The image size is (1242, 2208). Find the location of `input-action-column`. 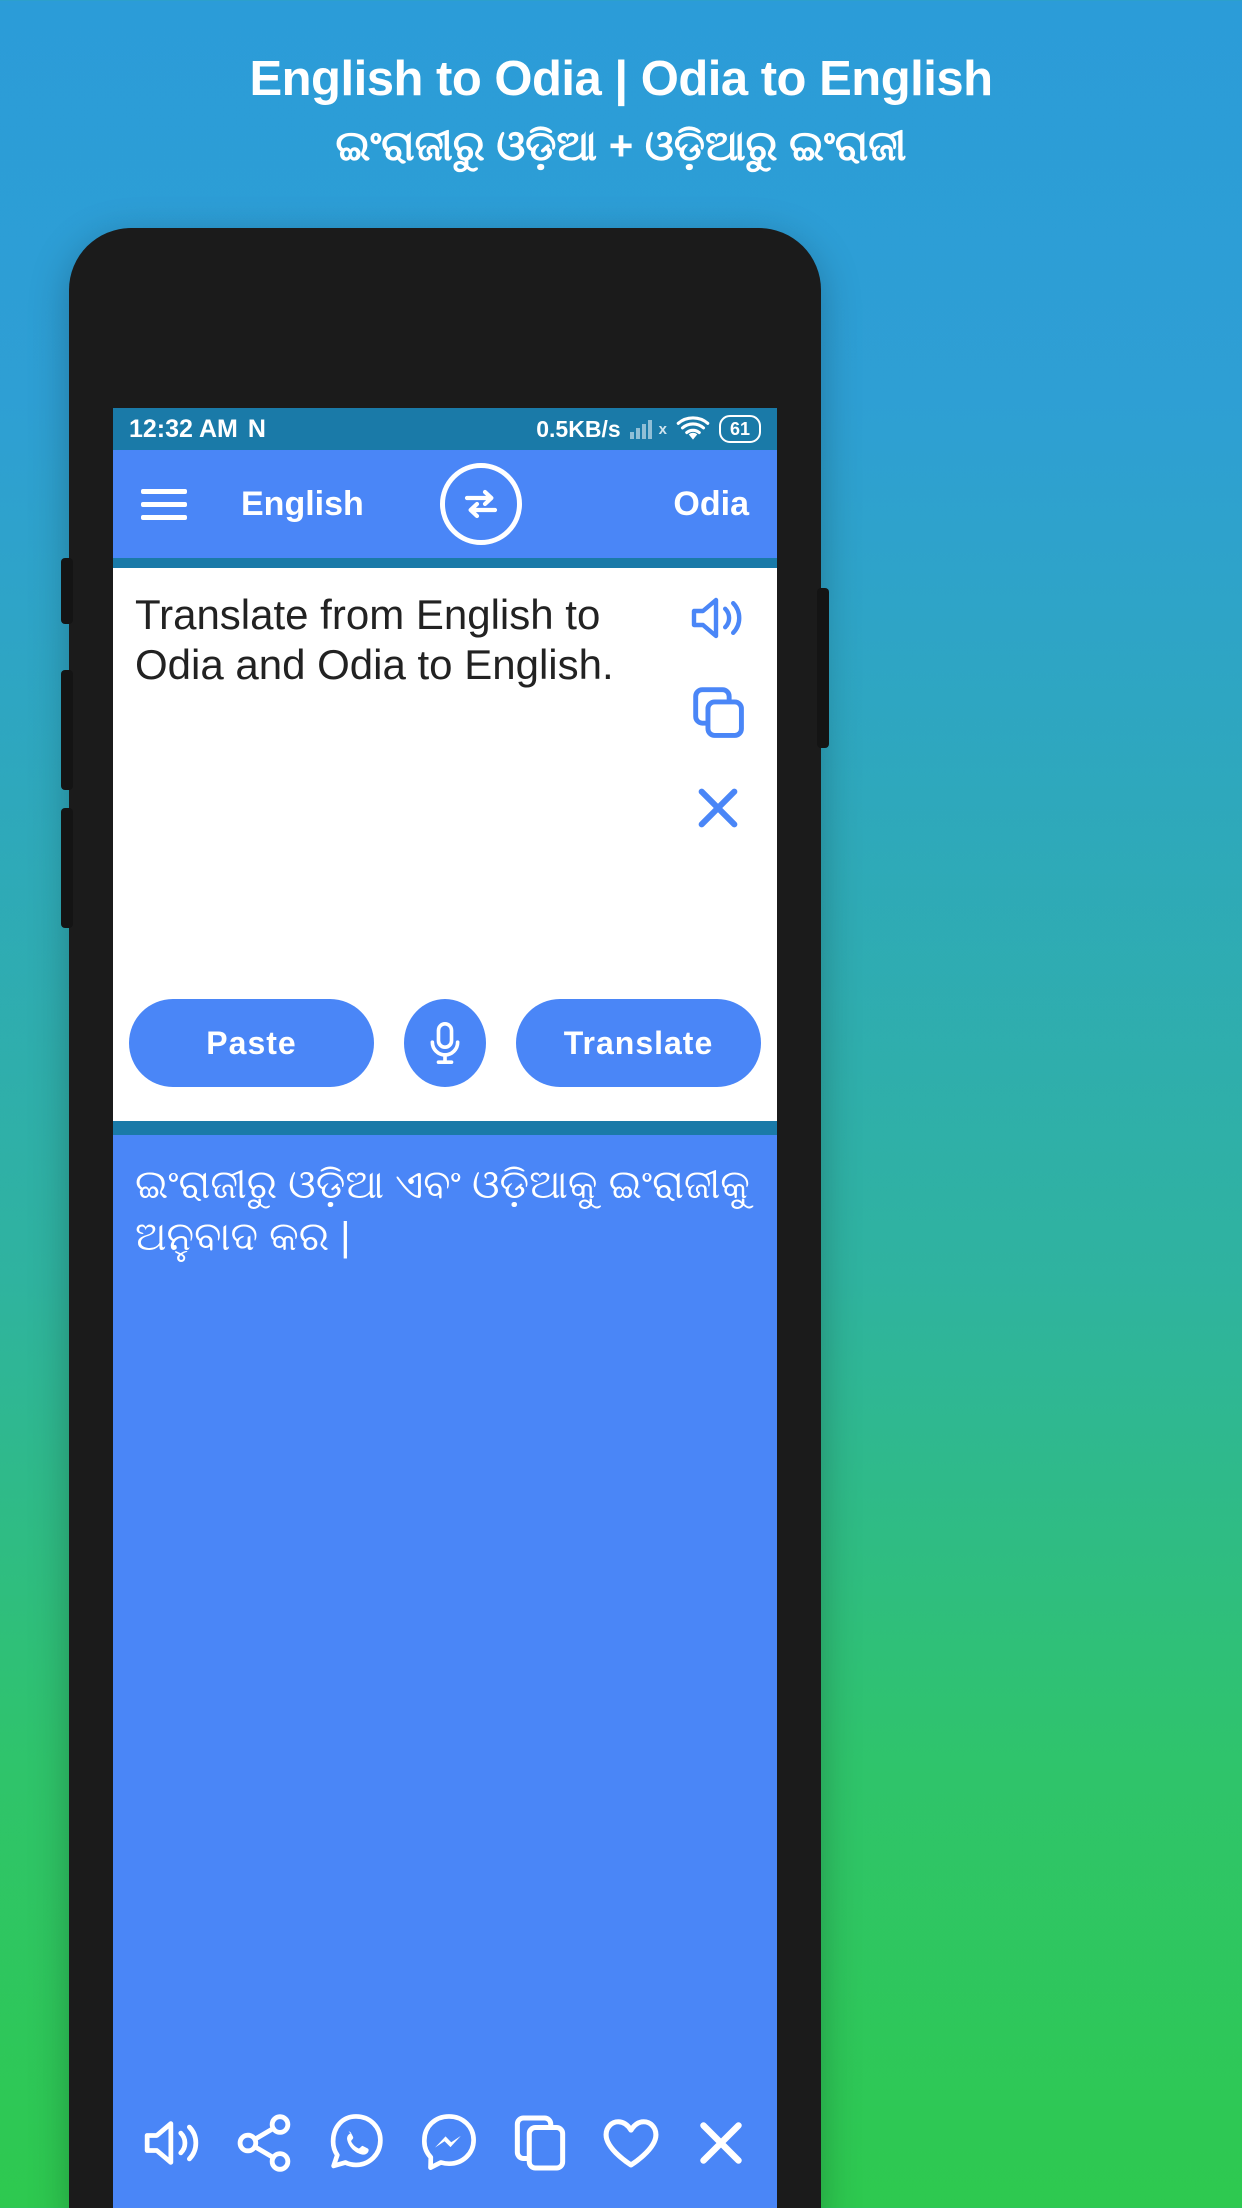

input-action-column is located at coordinates (718, 783).